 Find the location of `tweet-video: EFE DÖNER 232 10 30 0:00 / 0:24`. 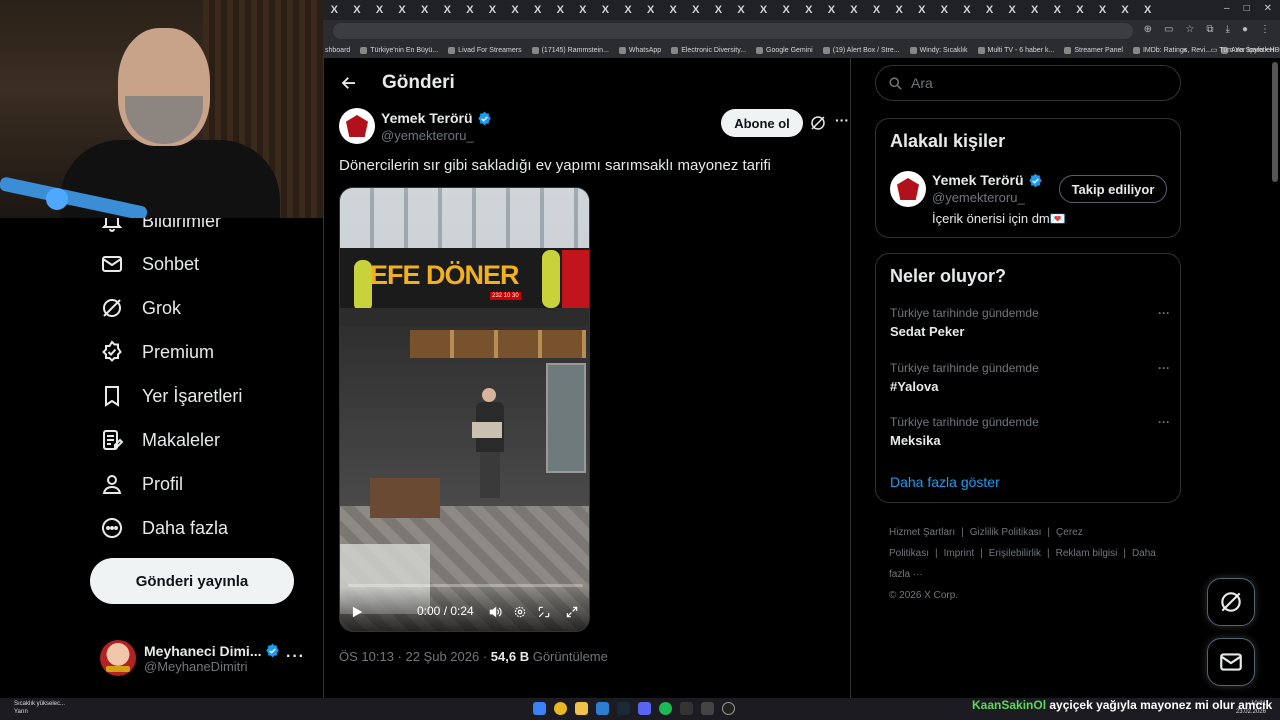

tweet-video: EFE DÖNER 232 10 30 0:00 / 0:24 is located at coordinates (464, 409).